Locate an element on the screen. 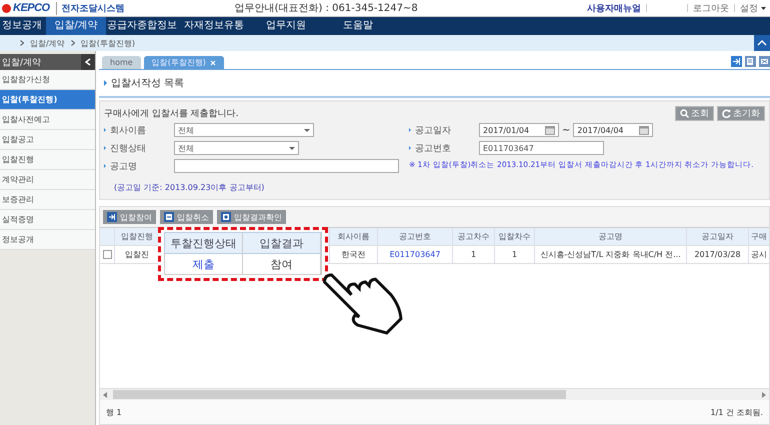  column-header: 회사이름 is located at coordinates (354, 236).